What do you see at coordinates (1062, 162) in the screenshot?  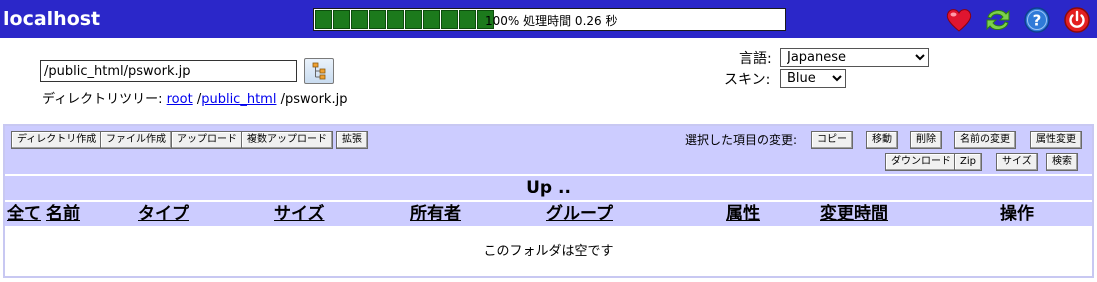 I see `search-button: 検索` at bounding box center [1062, 162].